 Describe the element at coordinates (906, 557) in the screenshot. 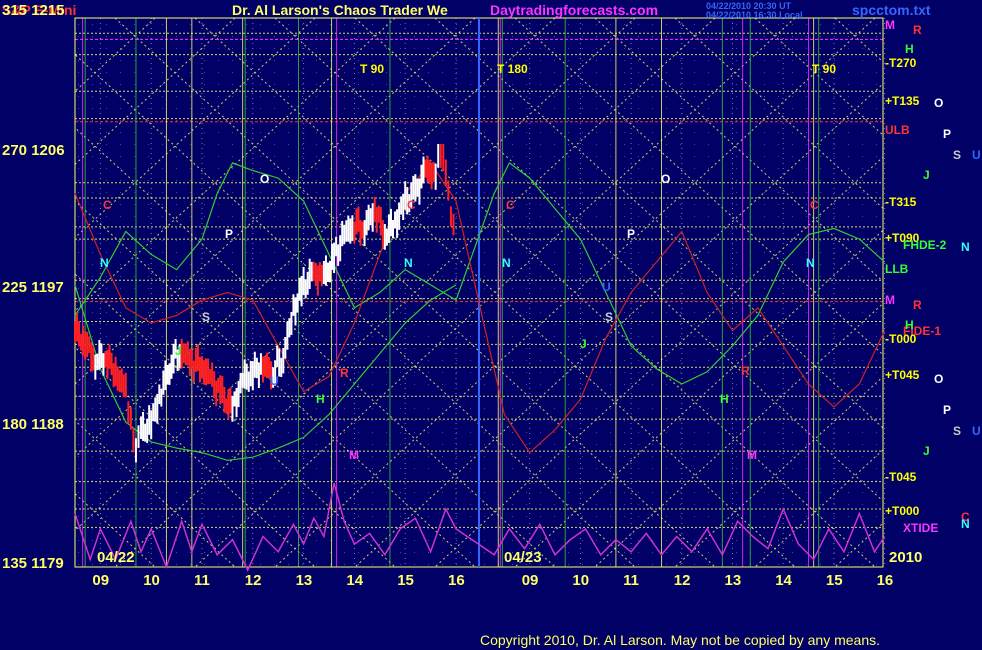

I see `year-label: 2010` at that location.